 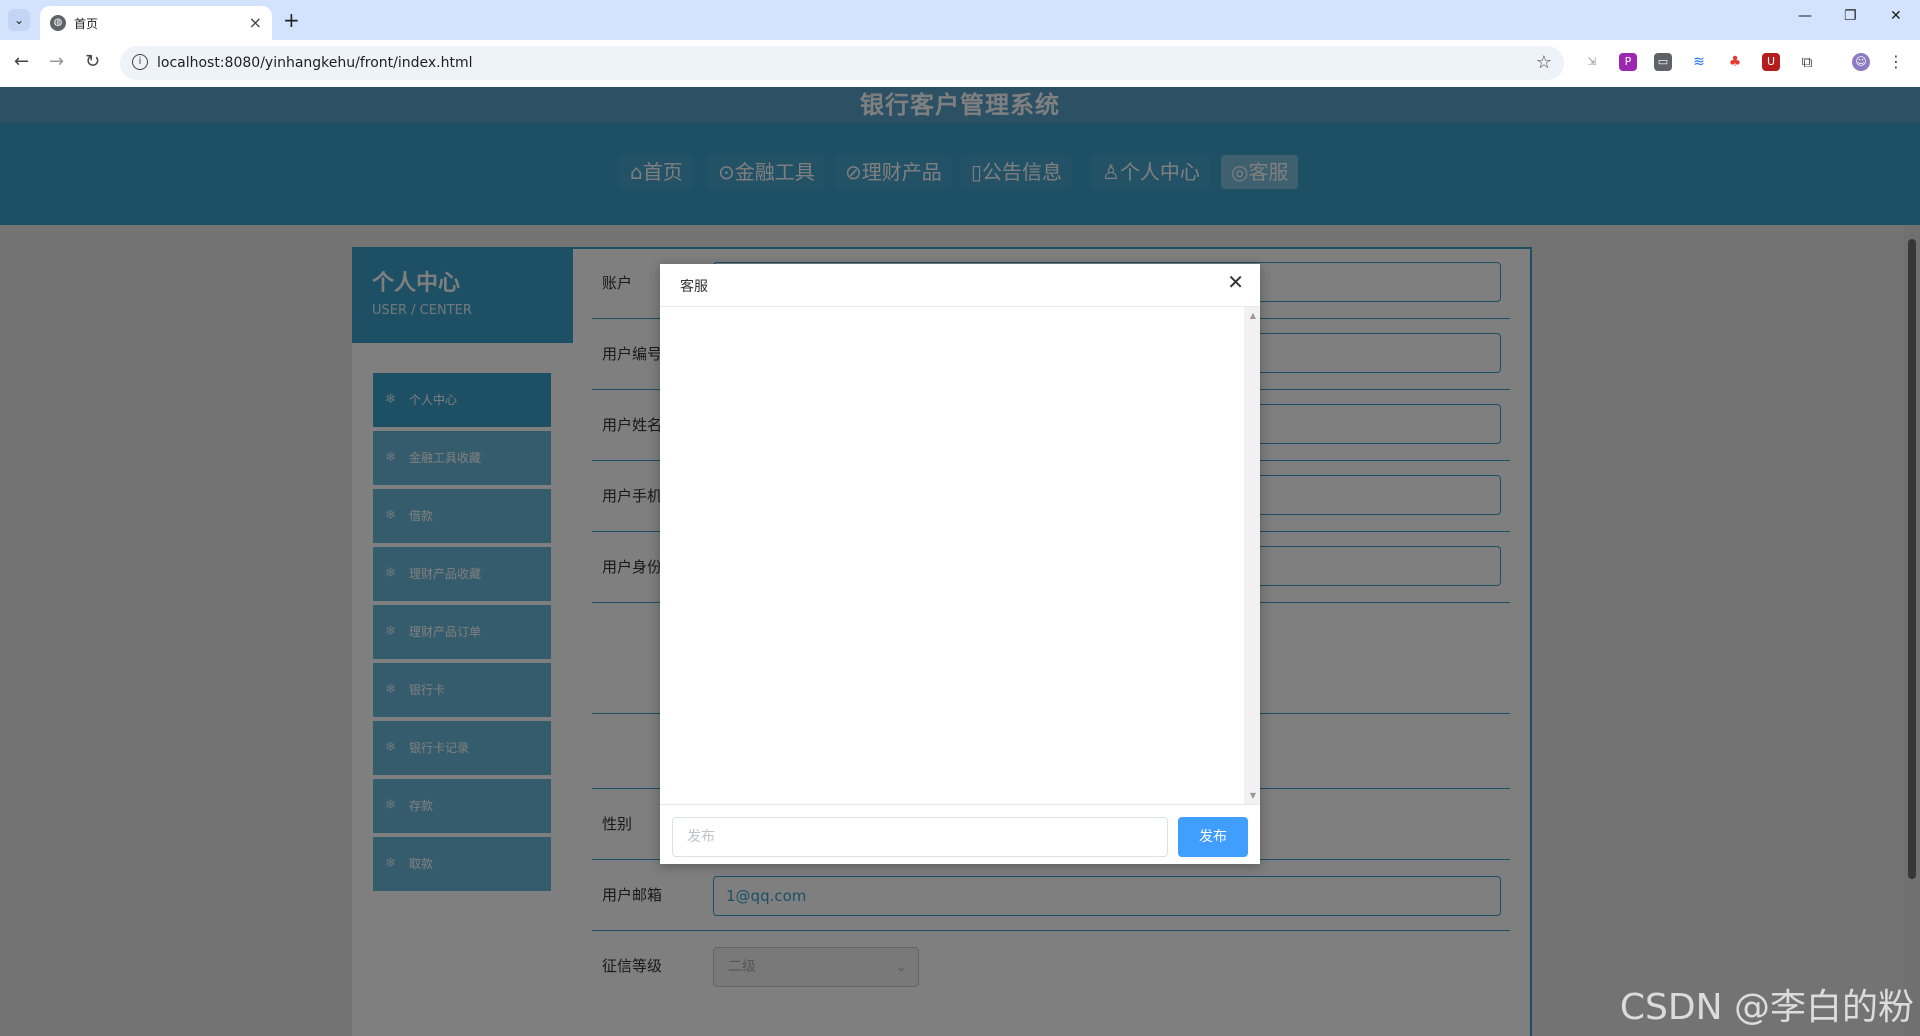 I want to click on browser-menu-icon: ⋮, so click(x=1896, y=62).